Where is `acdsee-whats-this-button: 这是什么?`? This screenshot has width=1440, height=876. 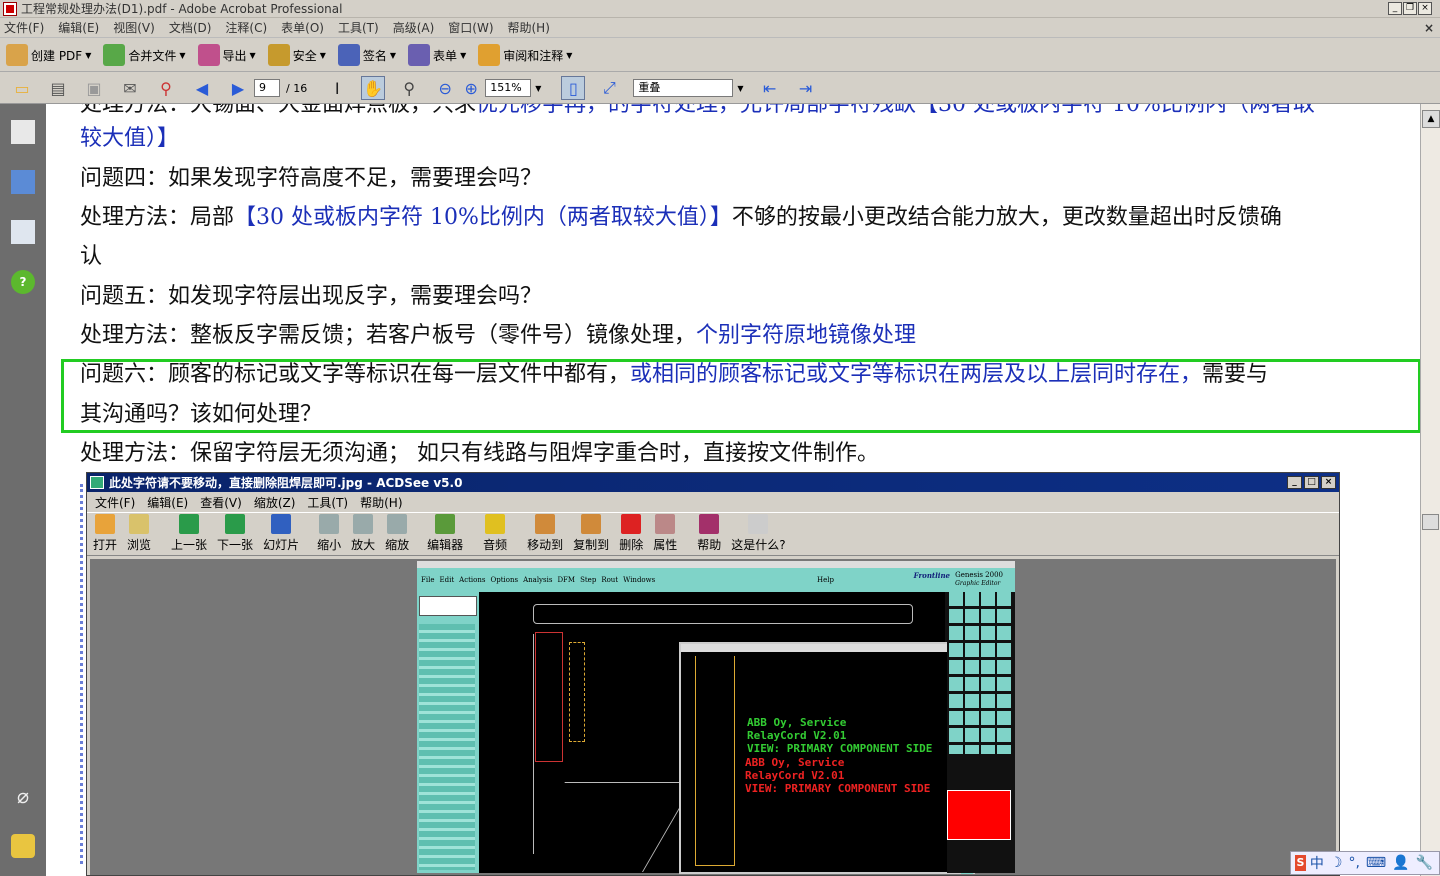 acdsee-whats-this-button: 这是什么? is located at coordinates (758, 534).